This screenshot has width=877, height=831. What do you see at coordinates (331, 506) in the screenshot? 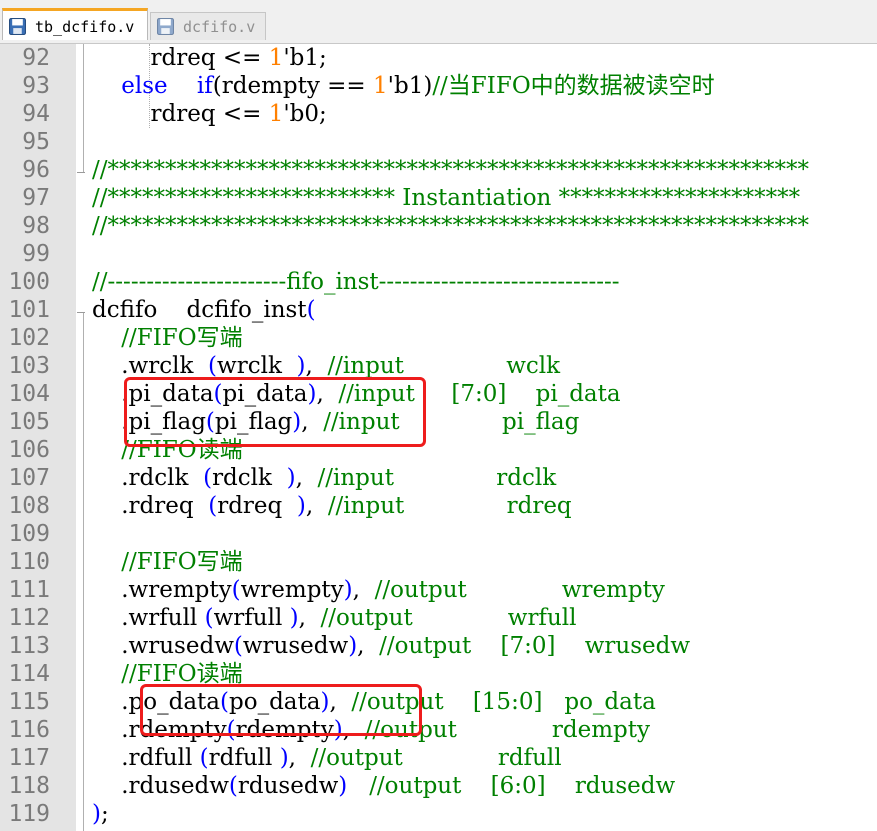
I see `code-text: .rdreq (rdreq ), //input rdreq` at bounding box center [331, 506].